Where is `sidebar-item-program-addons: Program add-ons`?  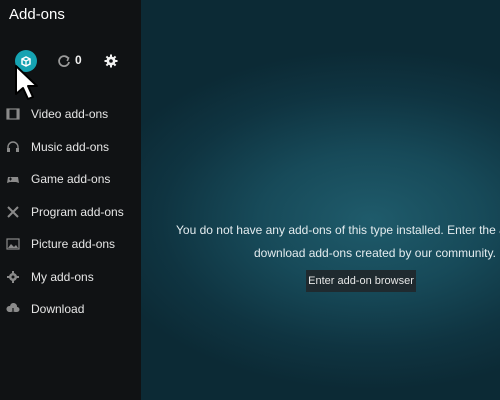 sidebar-item-program-addons: Program add-ons is located at coordinates (70, 212).